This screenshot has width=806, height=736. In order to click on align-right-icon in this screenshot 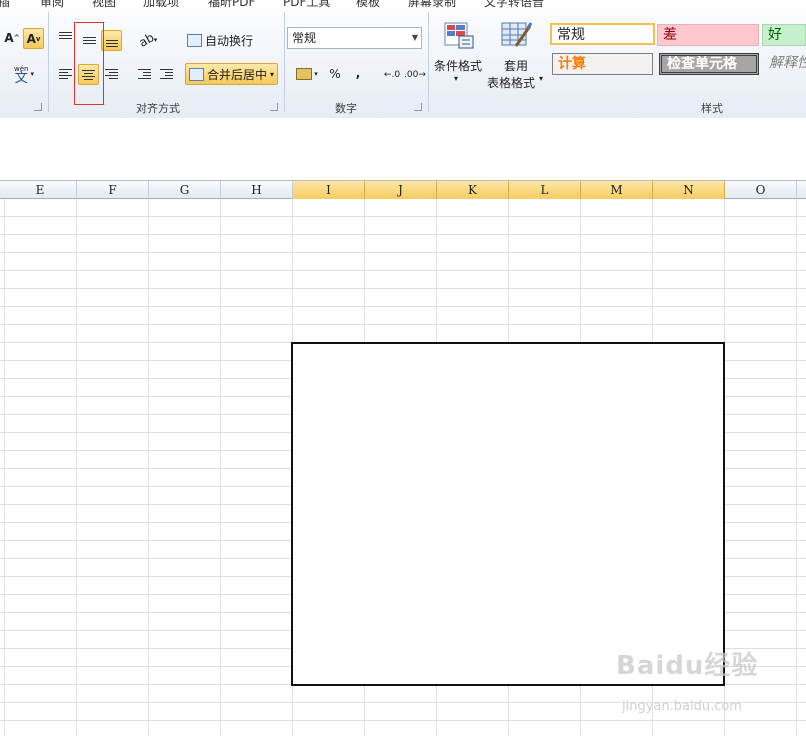, I will do `click(111, 74)`.